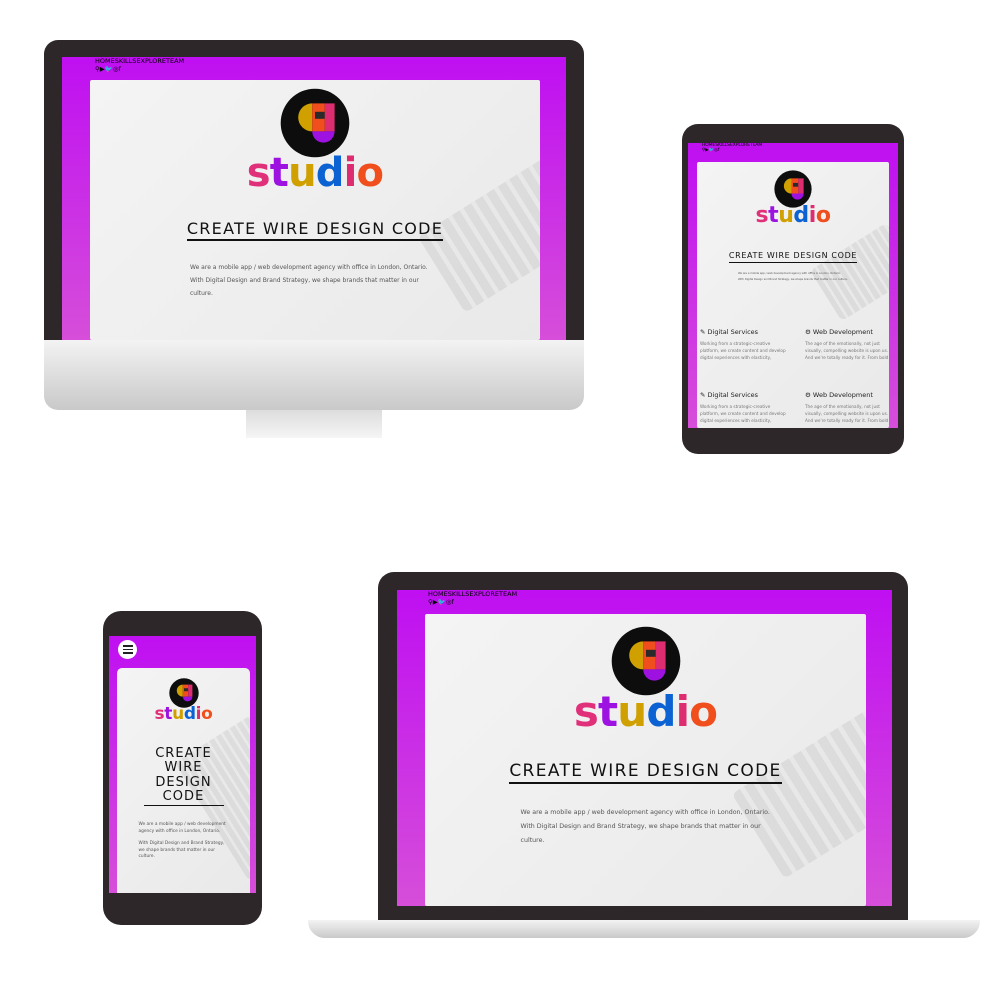  I want to click on gear-icon: ⚙, so click(809, 332).